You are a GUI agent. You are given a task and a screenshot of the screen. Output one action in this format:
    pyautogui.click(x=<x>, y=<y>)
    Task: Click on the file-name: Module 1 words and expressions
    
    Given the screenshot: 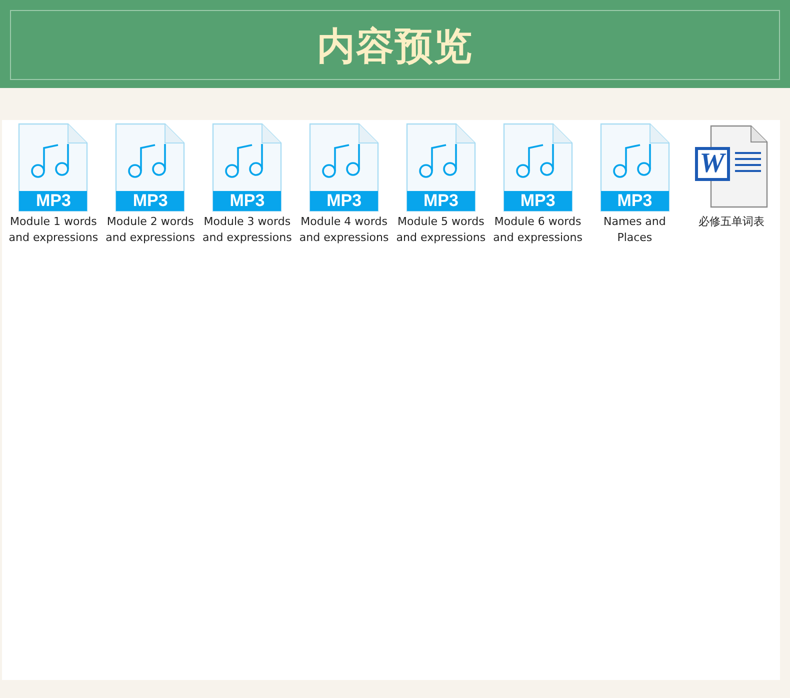 What is the action you would take?
    pyautogui.click(x=53, y=229)
    